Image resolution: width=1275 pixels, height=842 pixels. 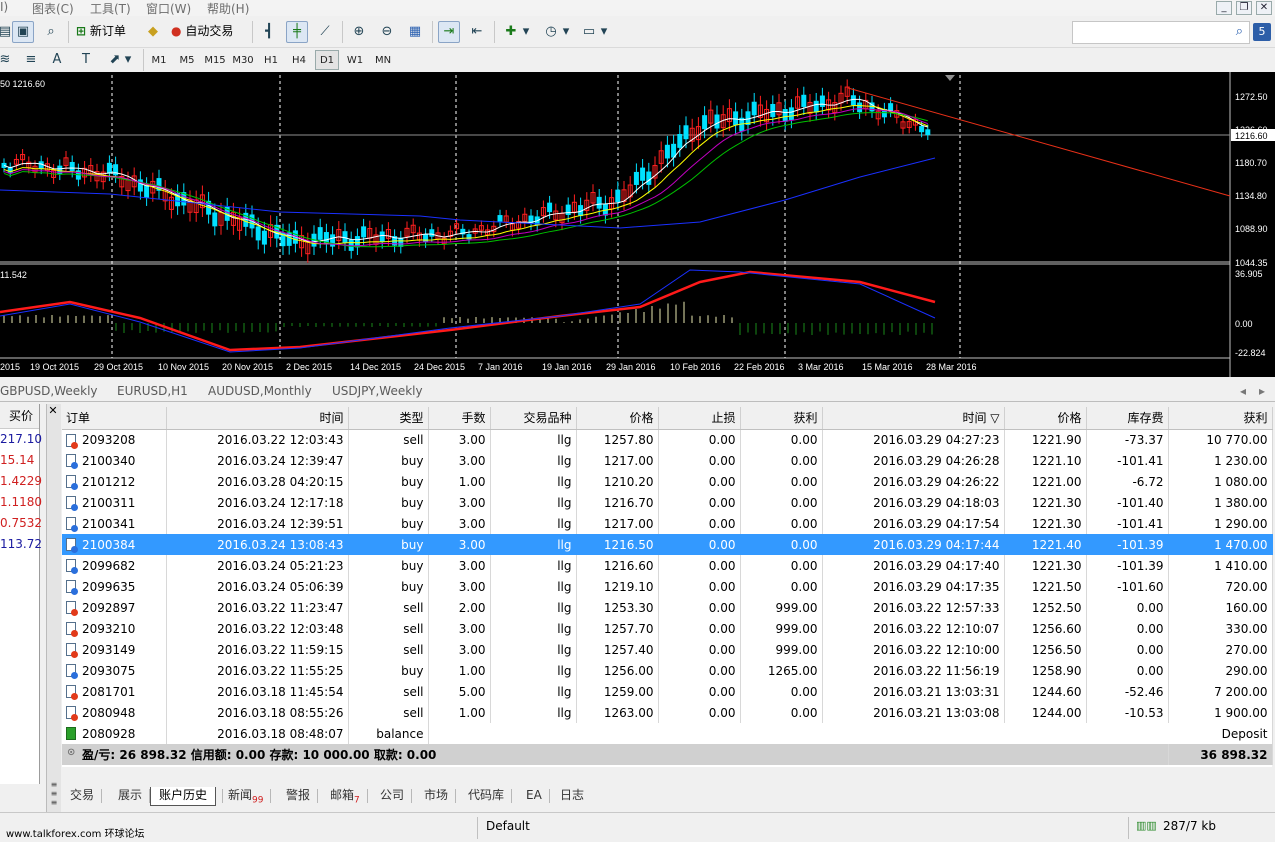 I want to click on text-label-tool: A, so click(x=57, y=60).